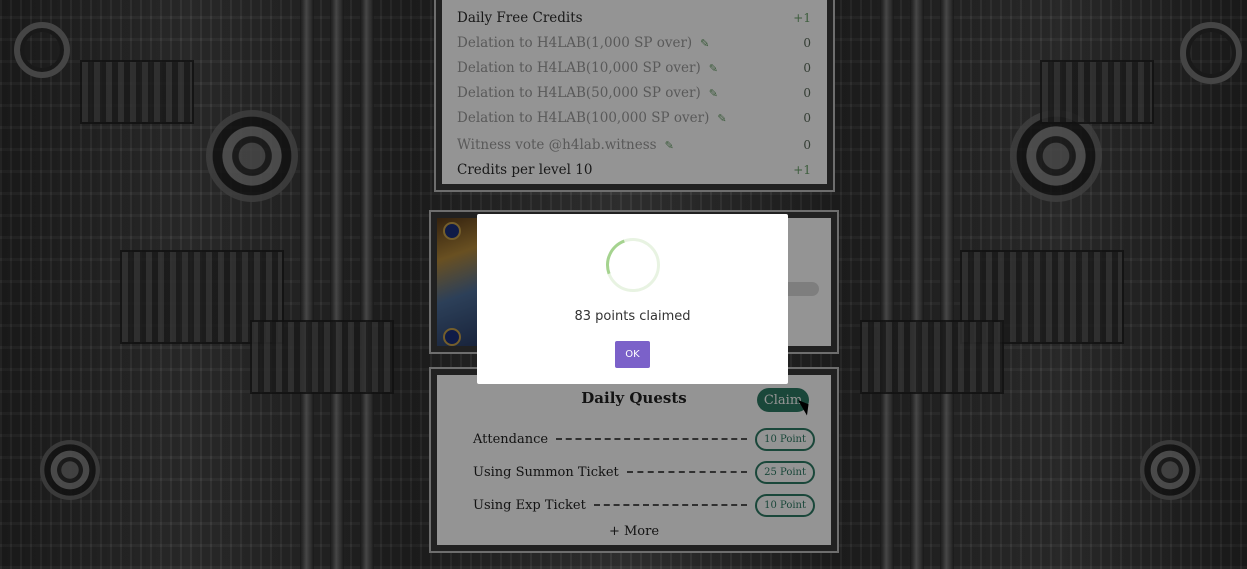  I want to click on spinner-arc, so click(633, 265).